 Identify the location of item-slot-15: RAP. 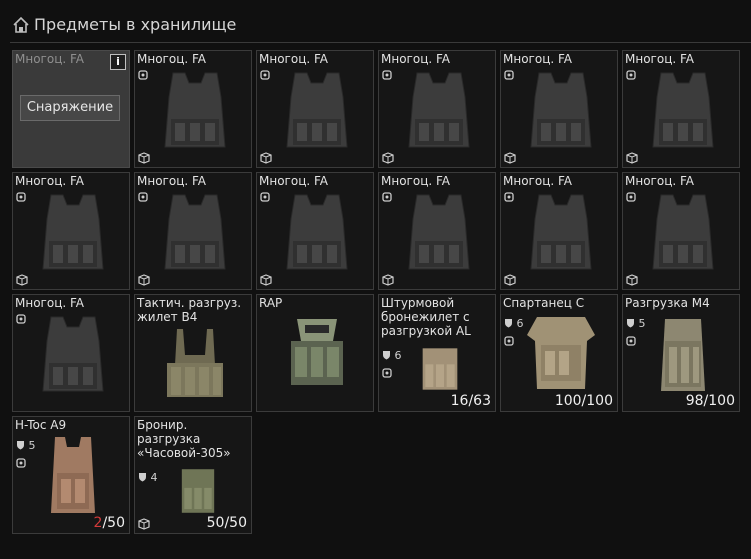
(315, 353).